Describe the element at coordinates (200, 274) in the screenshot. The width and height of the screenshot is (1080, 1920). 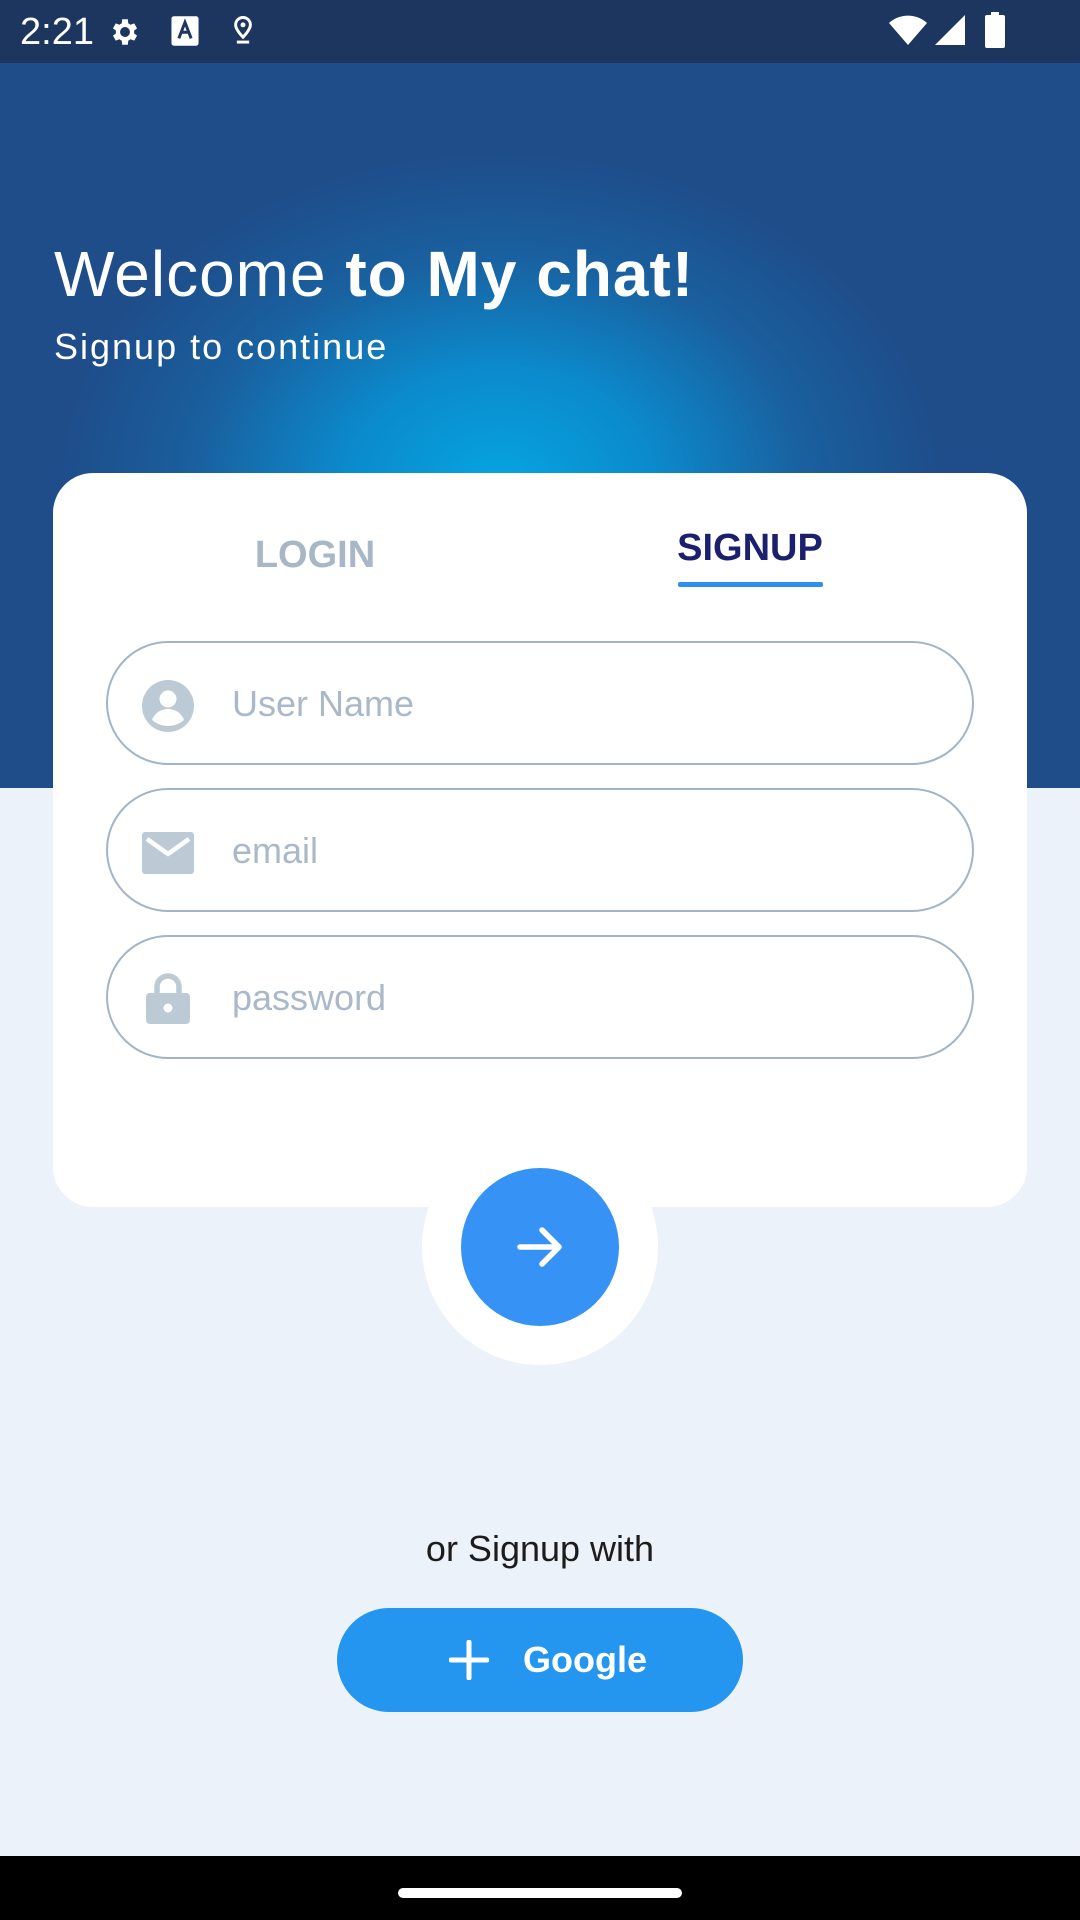
I see `welcome-title-prefix: Welcome` at that location.